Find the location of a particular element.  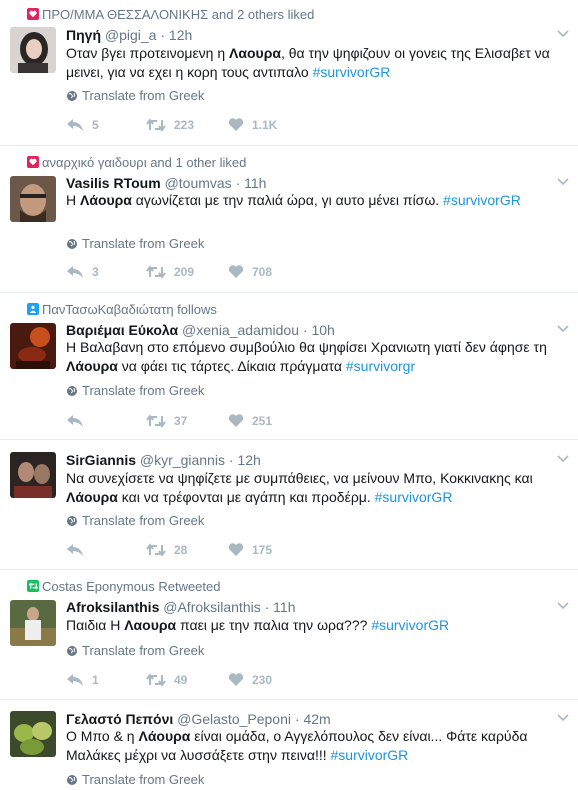

social-context: ΠΡΟ/ΜΜΑ ΘΕΣΣΑΛΟΝΙΚΗΣ and 2 others liked is located at coordinates (170, 14).